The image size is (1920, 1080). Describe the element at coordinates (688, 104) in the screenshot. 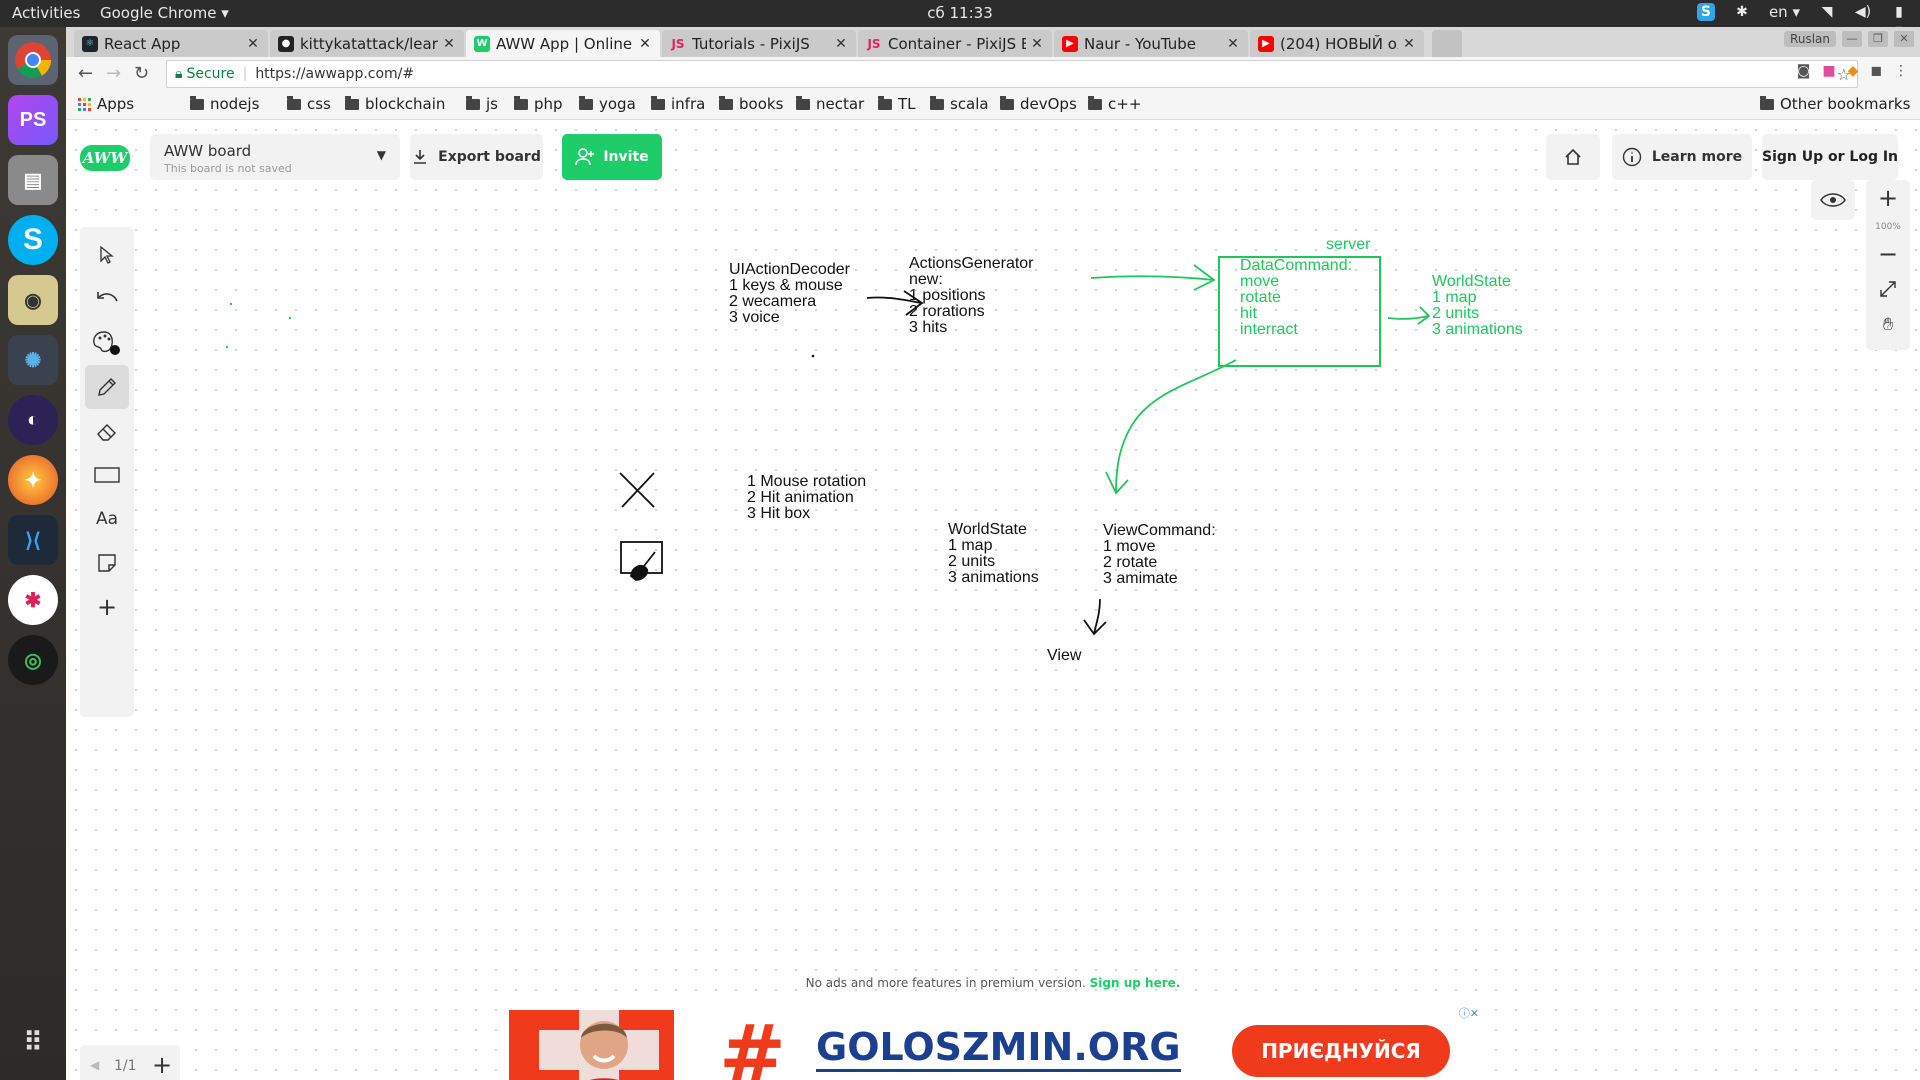

I see `bookmark-label: infra` at that location.